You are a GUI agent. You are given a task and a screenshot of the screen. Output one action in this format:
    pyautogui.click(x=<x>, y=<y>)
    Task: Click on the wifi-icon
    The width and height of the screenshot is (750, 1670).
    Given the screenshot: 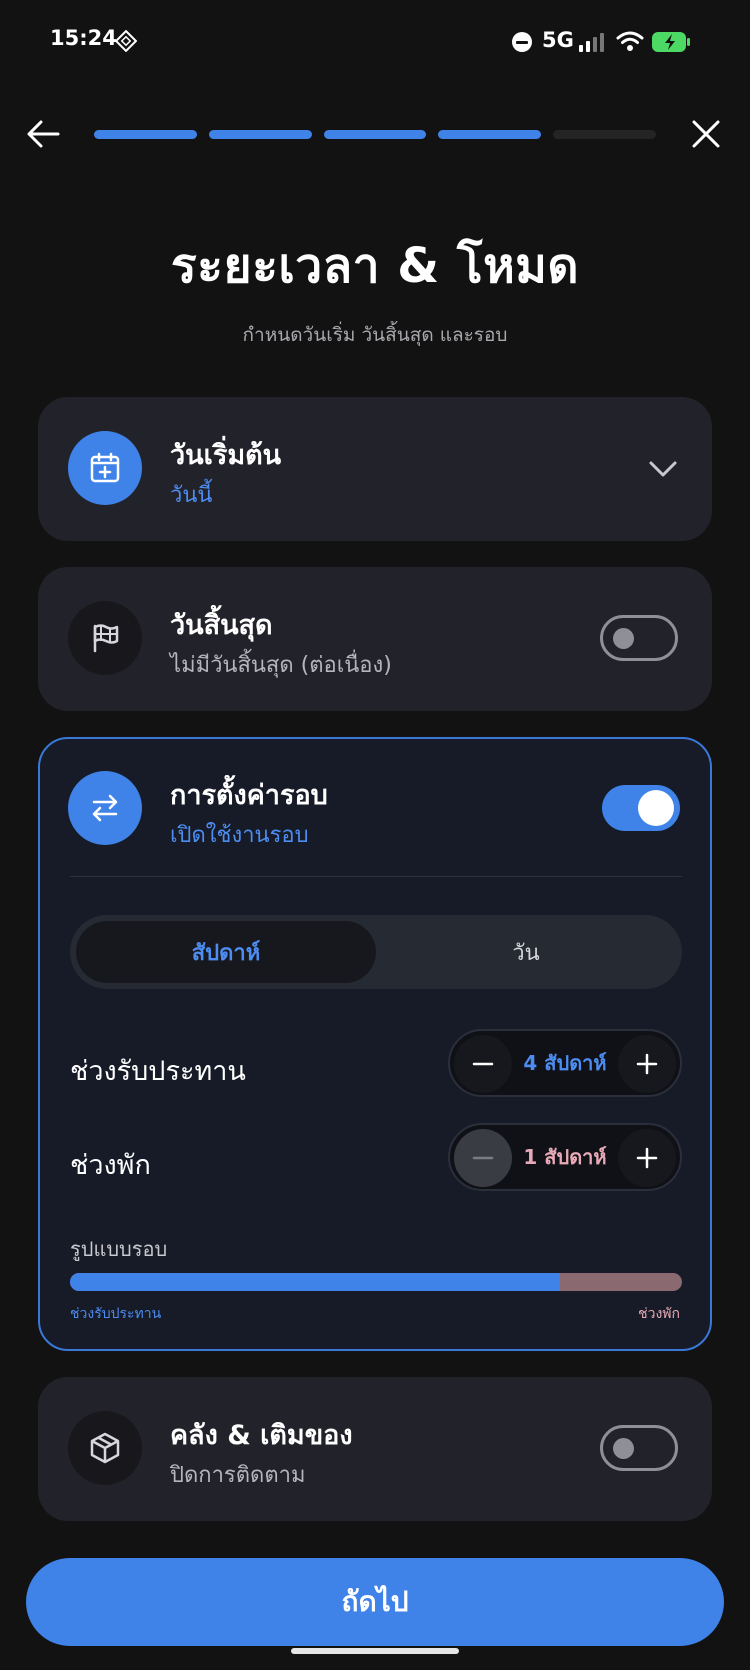 What is the action you would take?
    pyautogui.click(x=630, y=41)
    